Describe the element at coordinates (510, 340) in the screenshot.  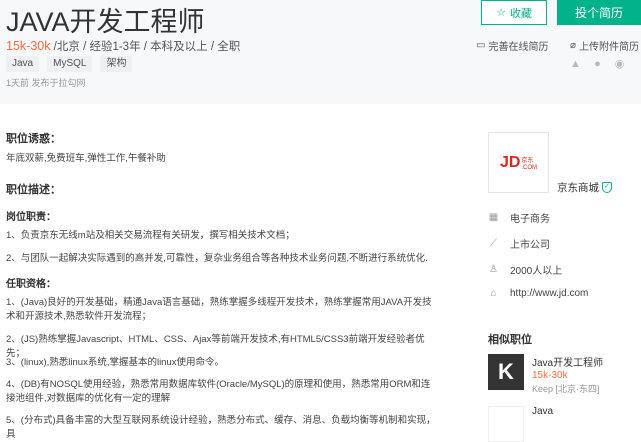
I see `similar-jobs-title: 相似职位` at that location.